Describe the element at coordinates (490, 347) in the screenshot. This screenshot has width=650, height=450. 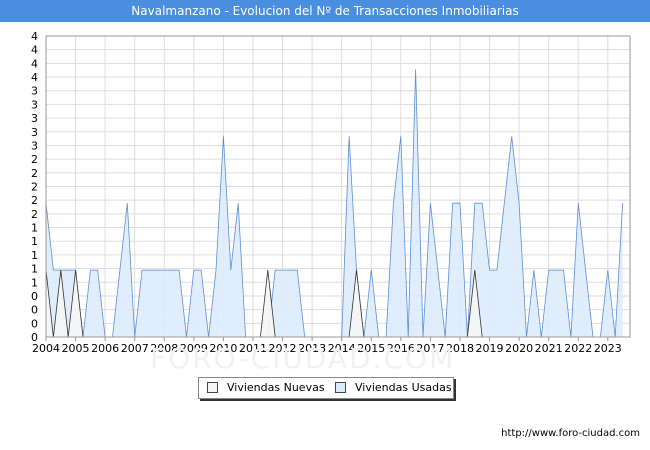
I see `x-tick-label: 2019` at that location.